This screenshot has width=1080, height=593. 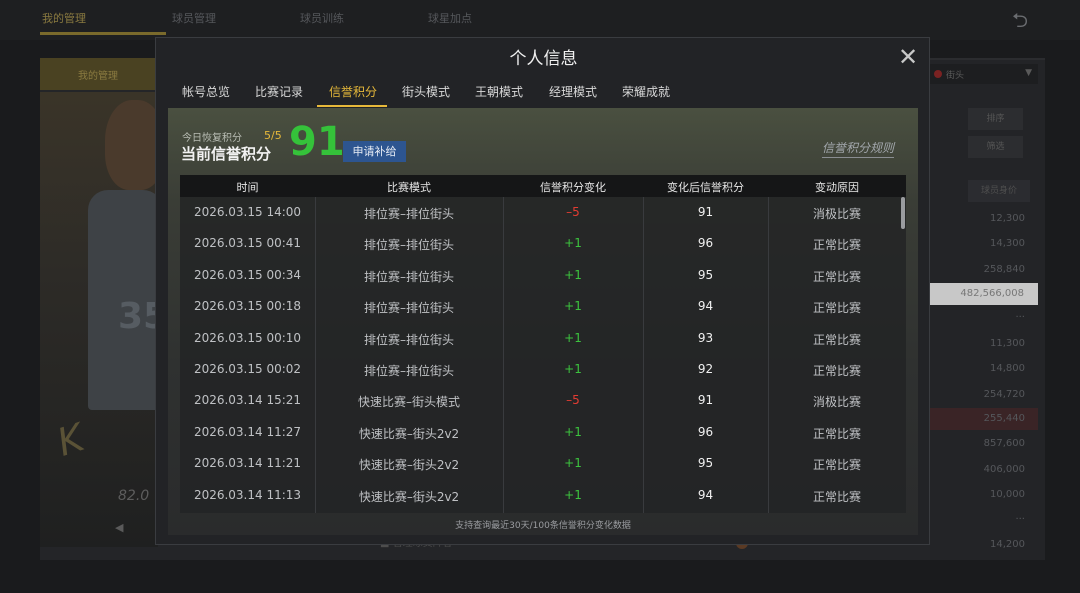 What do you see at coordinates (938, 74) in the screenshot?
I see `red-dot-icon` at bounding box center [938, 74].